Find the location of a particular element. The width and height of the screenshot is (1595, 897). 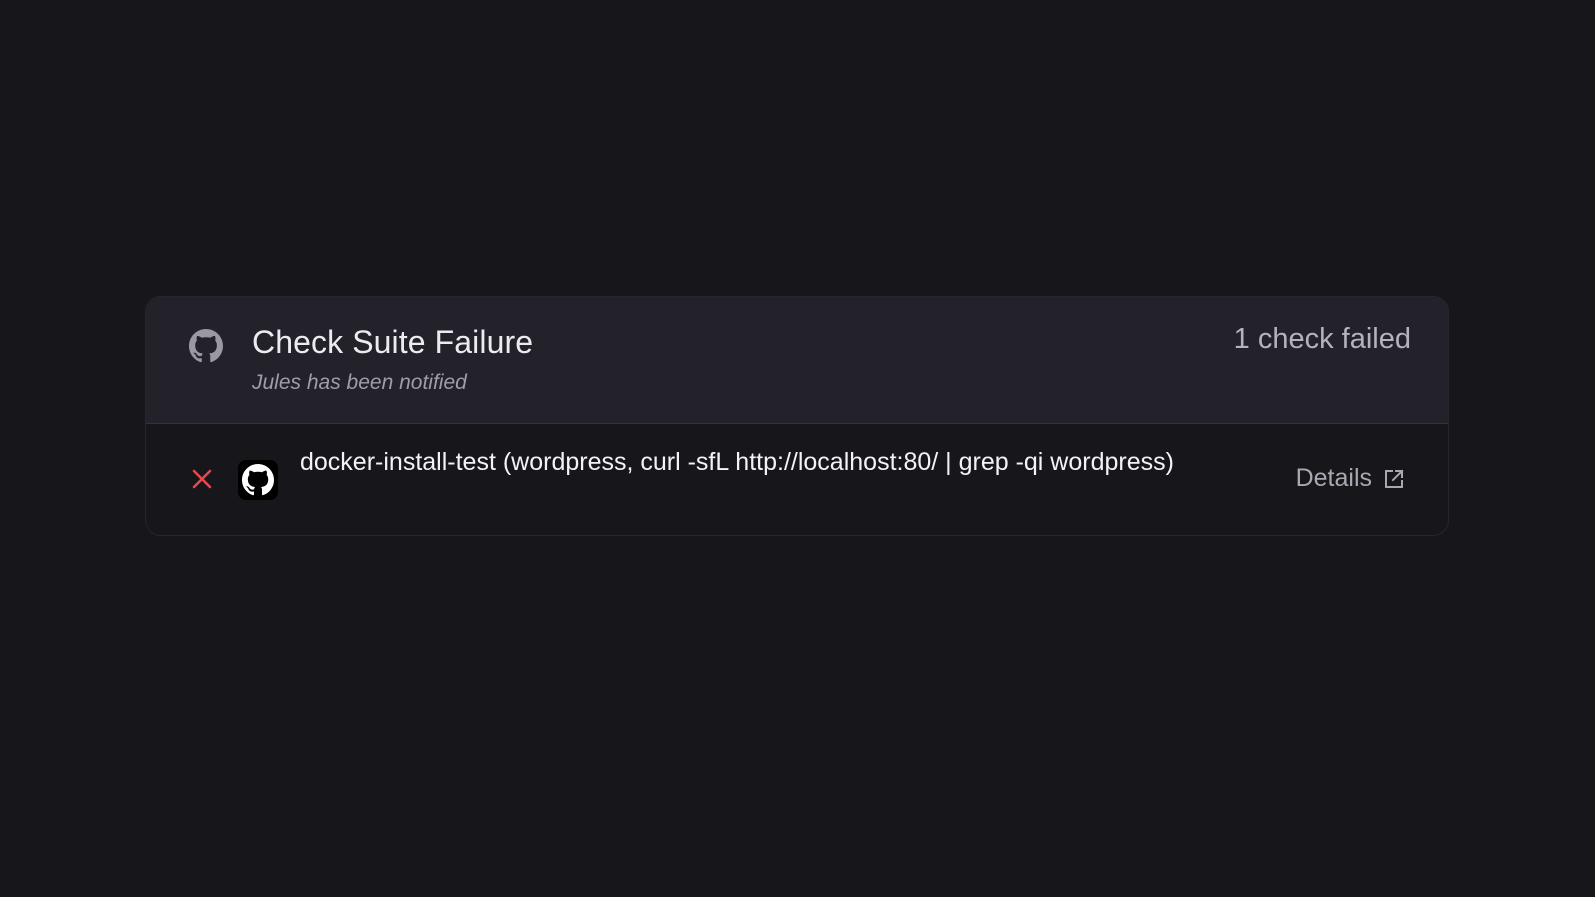

close-icon is located at coordinates (202, 479).